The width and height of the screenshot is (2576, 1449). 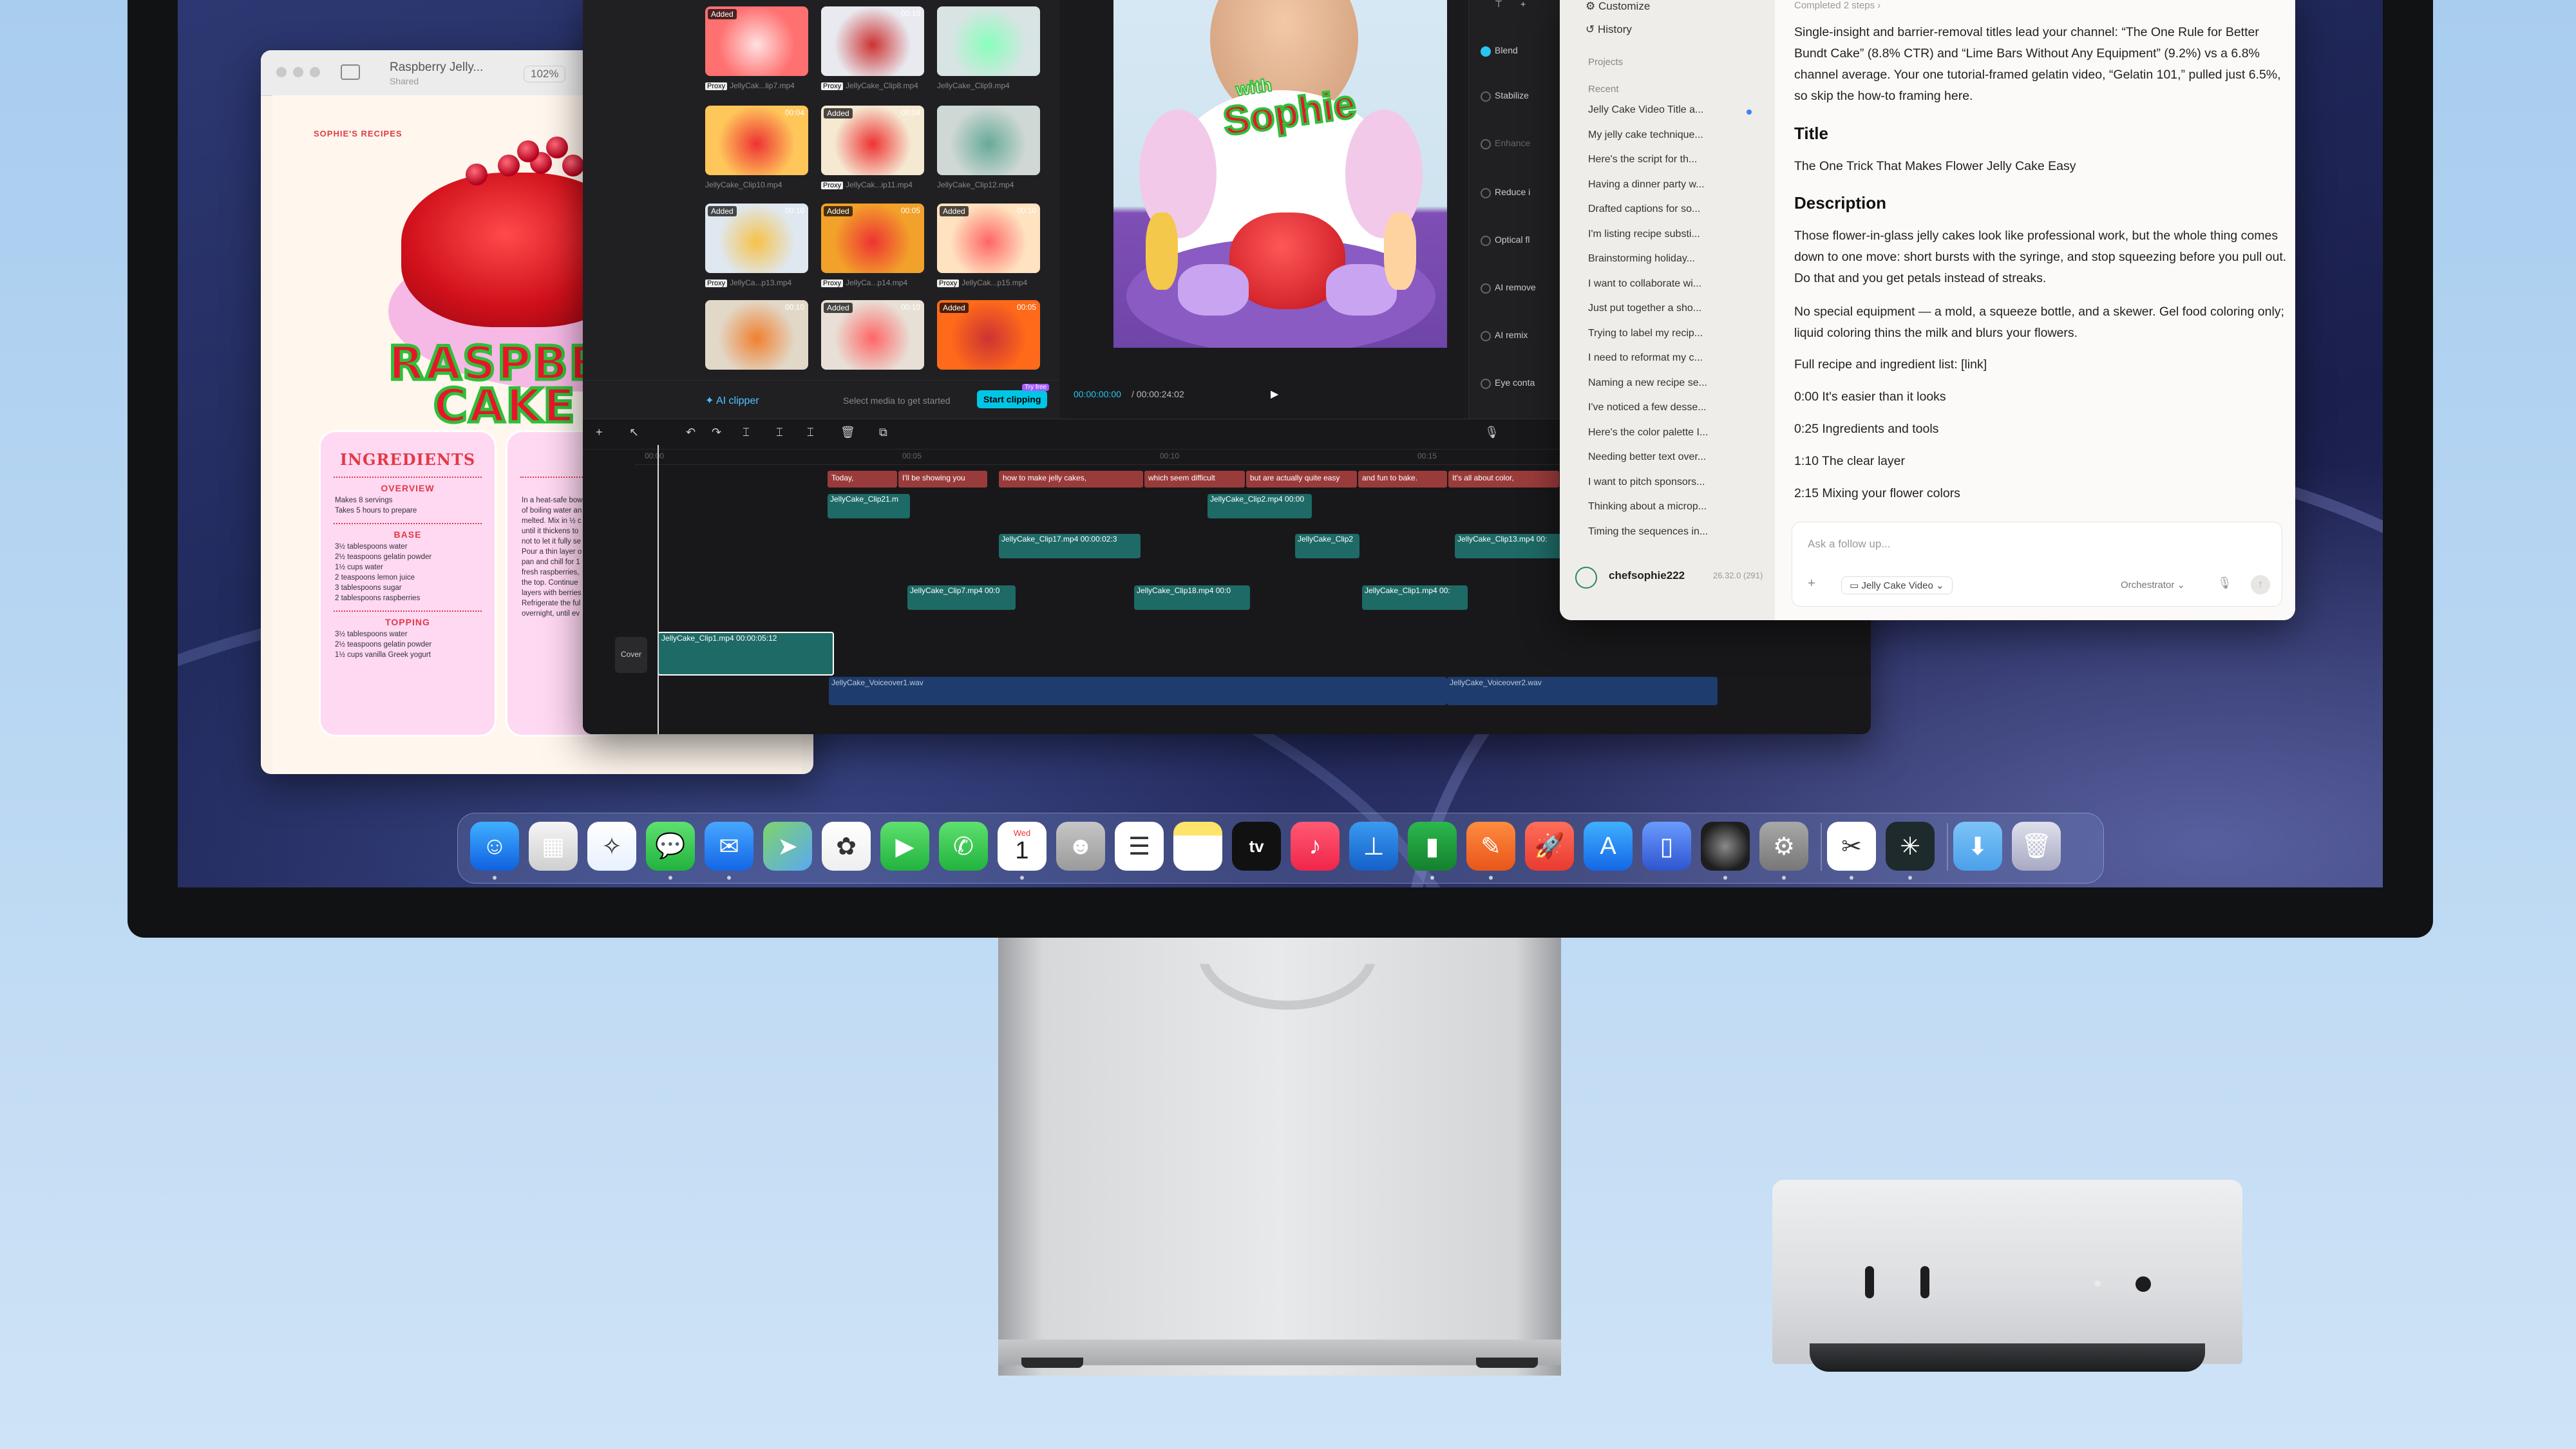 What do you see at coordinates (1647, 575) in the screenshot?
I see `username: chefsophie222` at bounding box center [1647, 575].